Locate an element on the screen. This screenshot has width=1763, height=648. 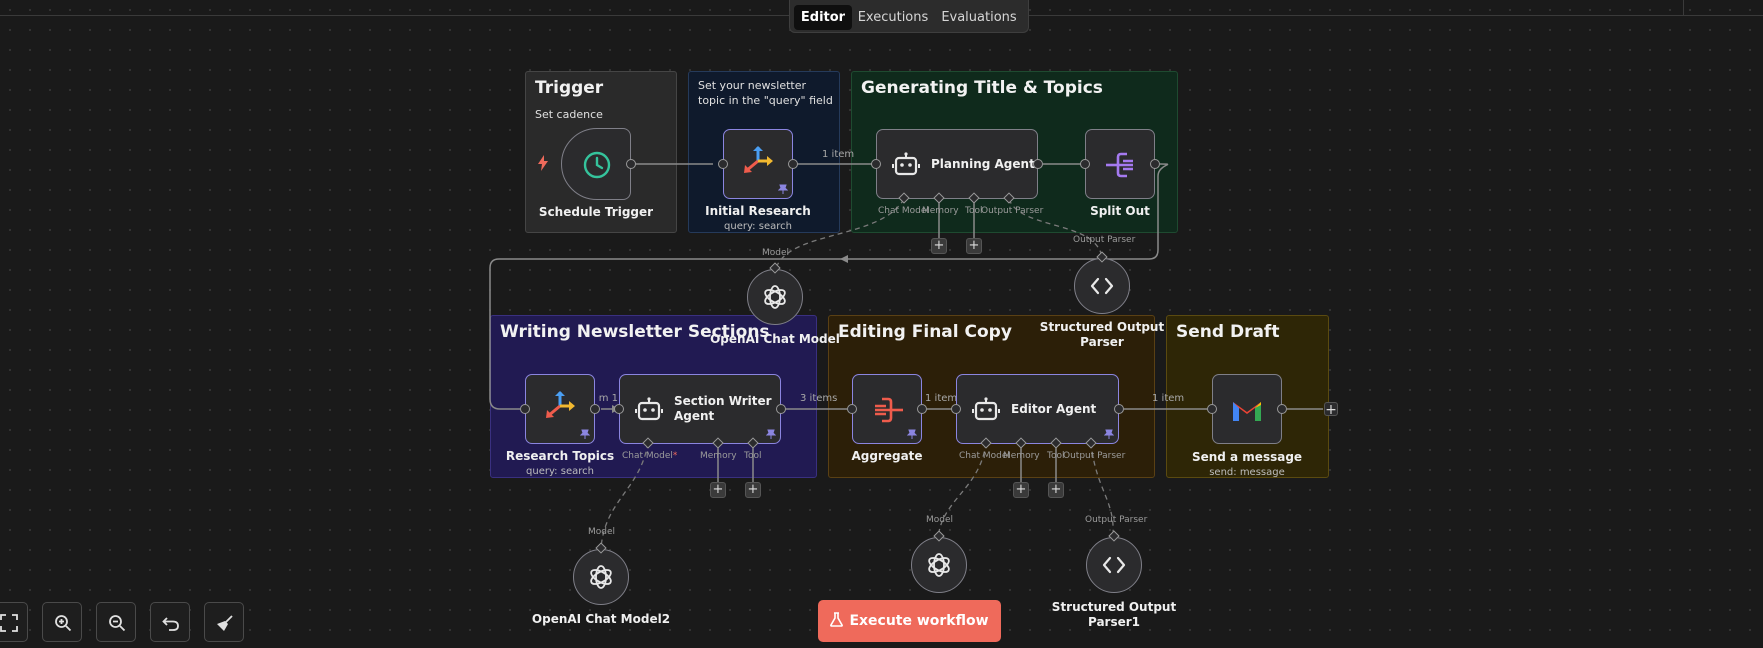
node-schedule-trigger is located at coordinates (596, 164).